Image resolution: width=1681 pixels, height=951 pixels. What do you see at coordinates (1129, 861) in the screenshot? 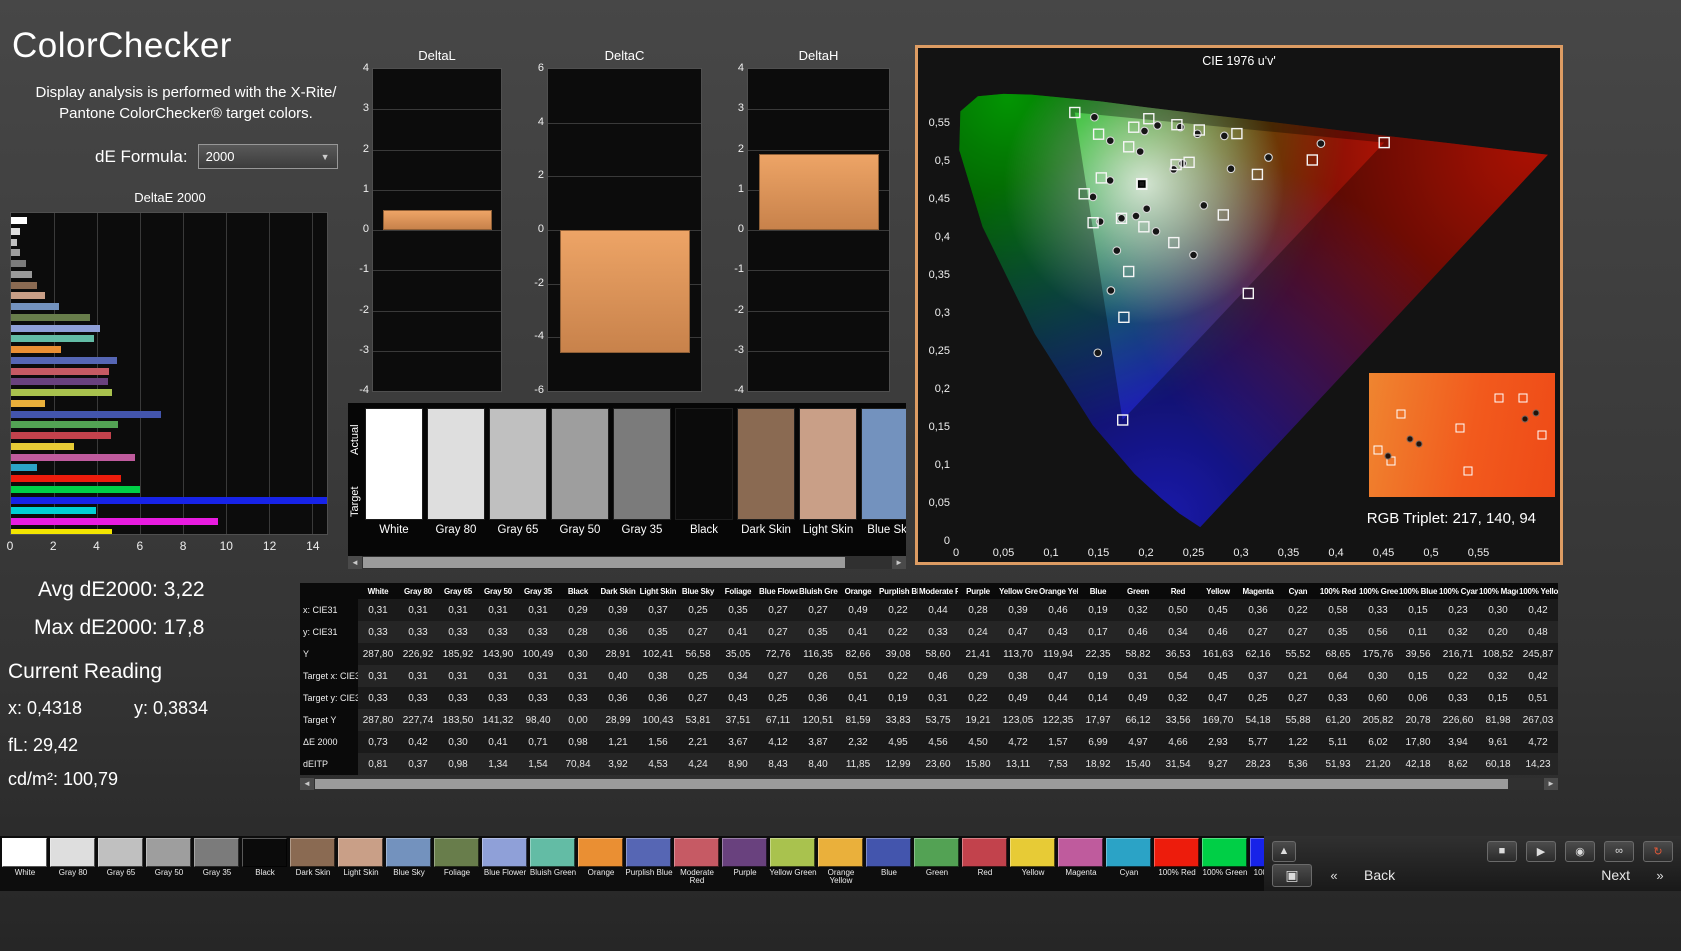
I see `patch-button-cyan: Cyan` at bounding box center [1129, 861].